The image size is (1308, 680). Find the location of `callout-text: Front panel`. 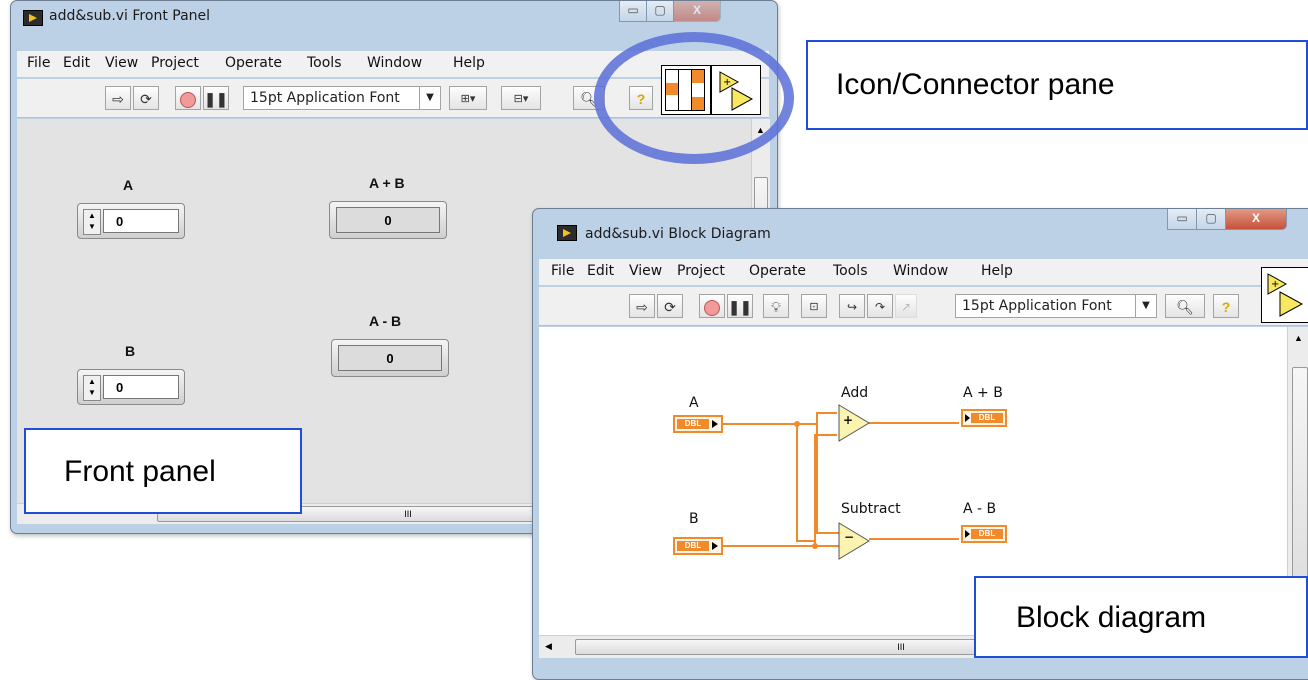

callout-text: Front panel is located at coordinates (140, 471).